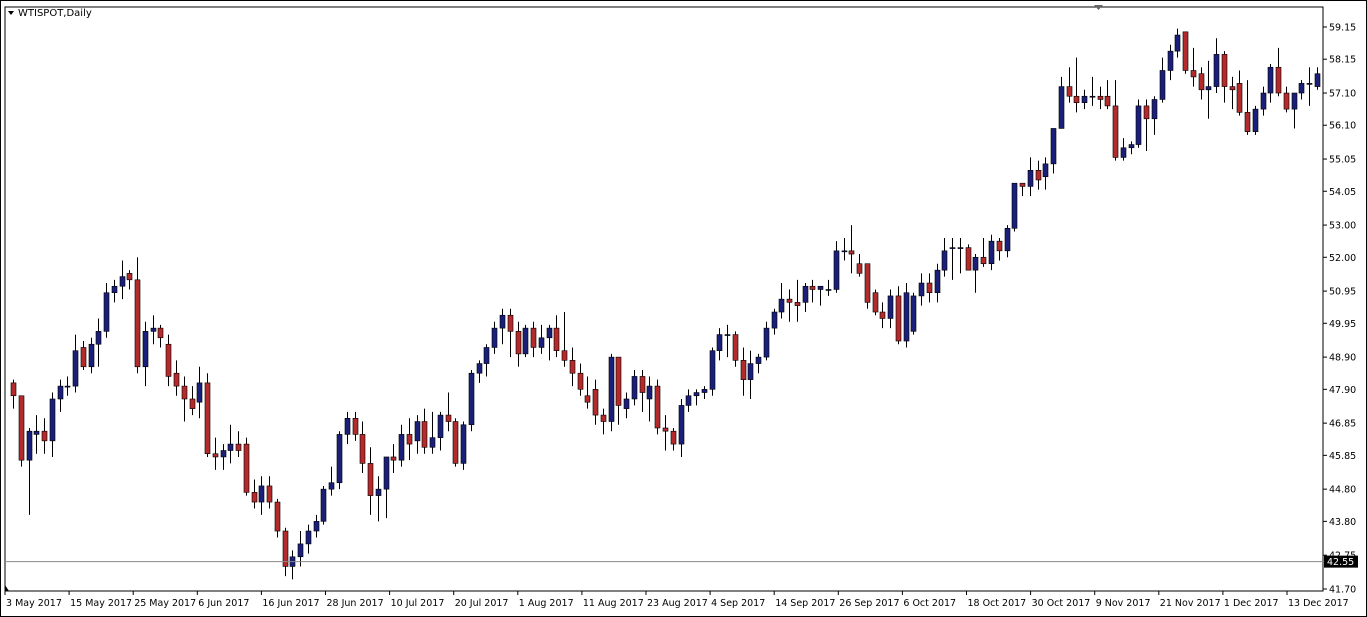 This screenshot has height=617, width=1367. I want to click on y-tick-label: 59.15, so click(1342, 28).